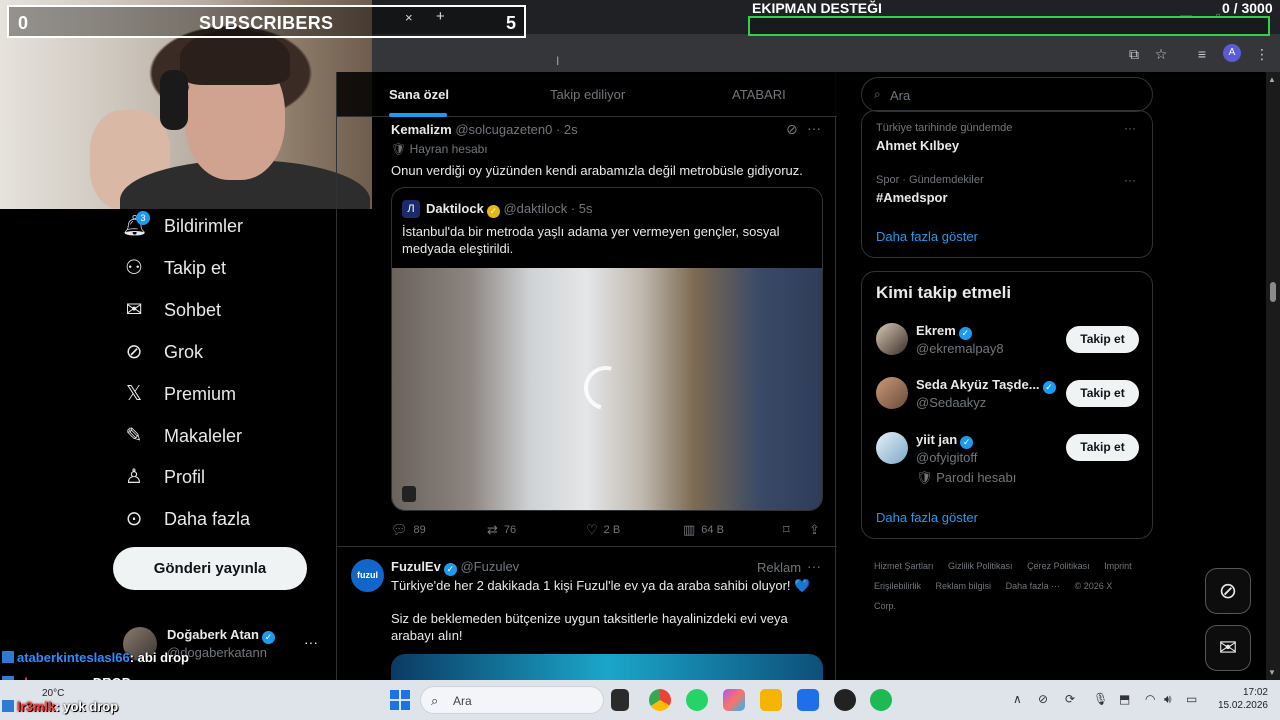  What do you see at coordinates (1134, 54) in the screenshot?
I see `install-app-icon: ⧉` at bounding box center [1134, 54].